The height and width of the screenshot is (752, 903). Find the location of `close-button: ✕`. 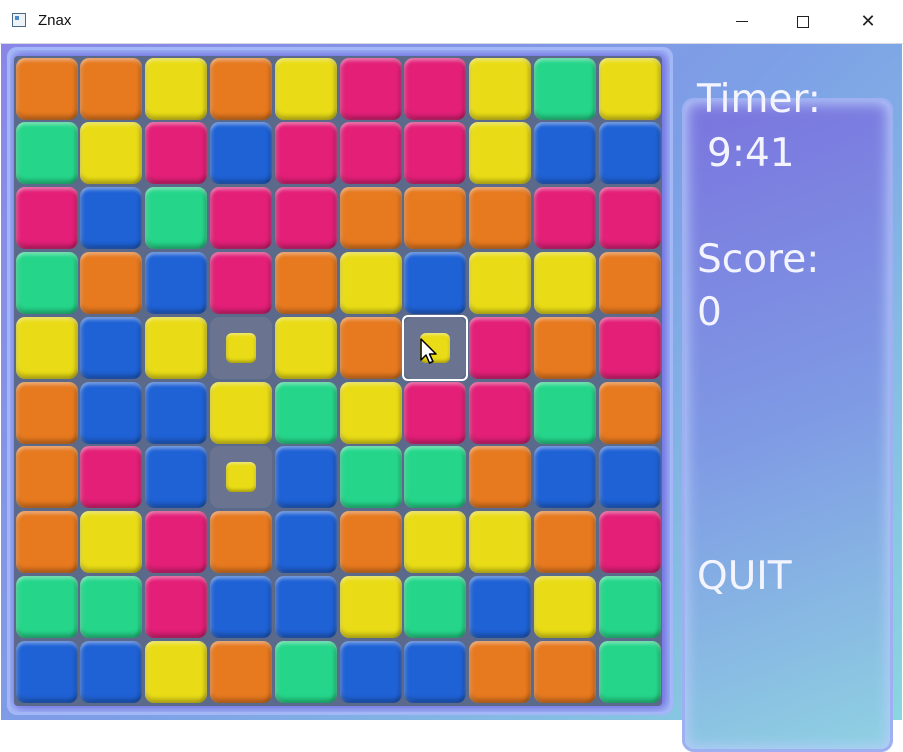

close-button: ✕ is located at coordinates (868, 21).